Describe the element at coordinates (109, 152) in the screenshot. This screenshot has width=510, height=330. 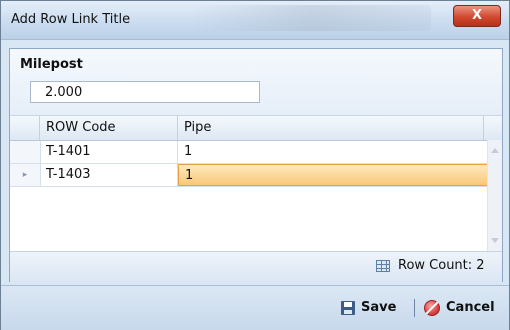
I see `cell-row-code: T-1401` at that location.